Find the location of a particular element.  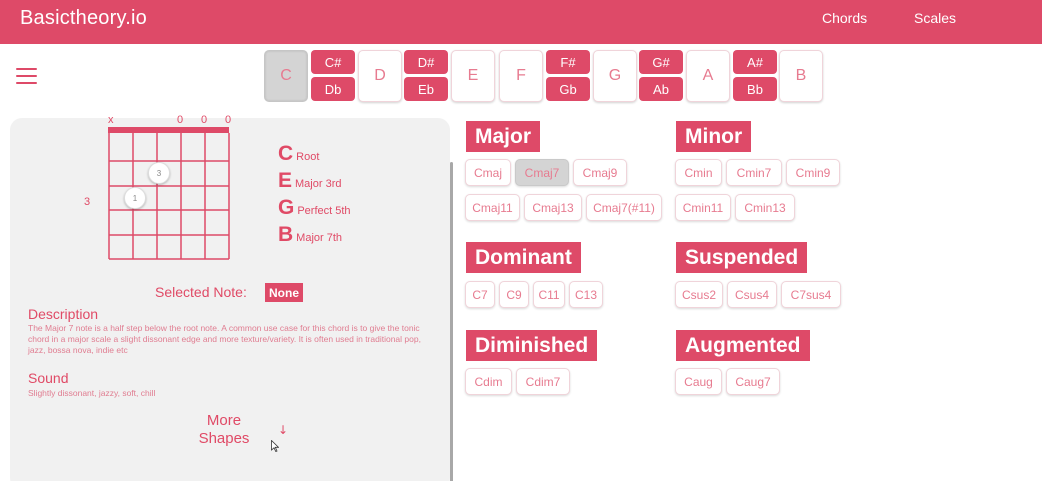

note-c-button: C is located at coordinates (286, 76).